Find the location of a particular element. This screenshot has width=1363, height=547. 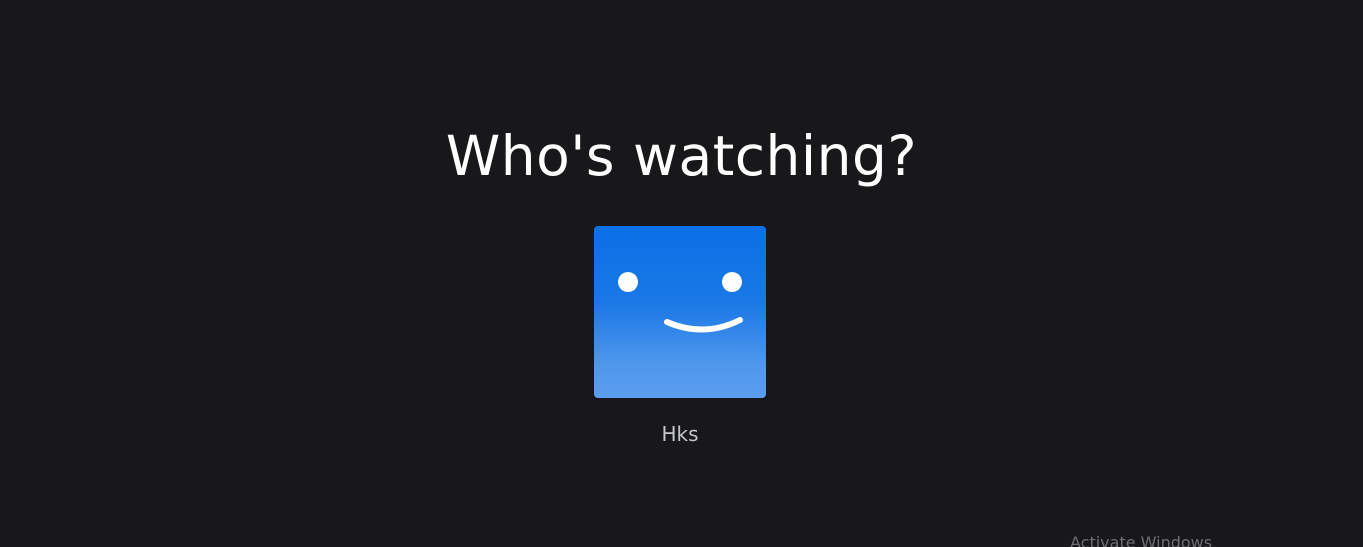

smile-mouth is located at coordinates (703, 325).